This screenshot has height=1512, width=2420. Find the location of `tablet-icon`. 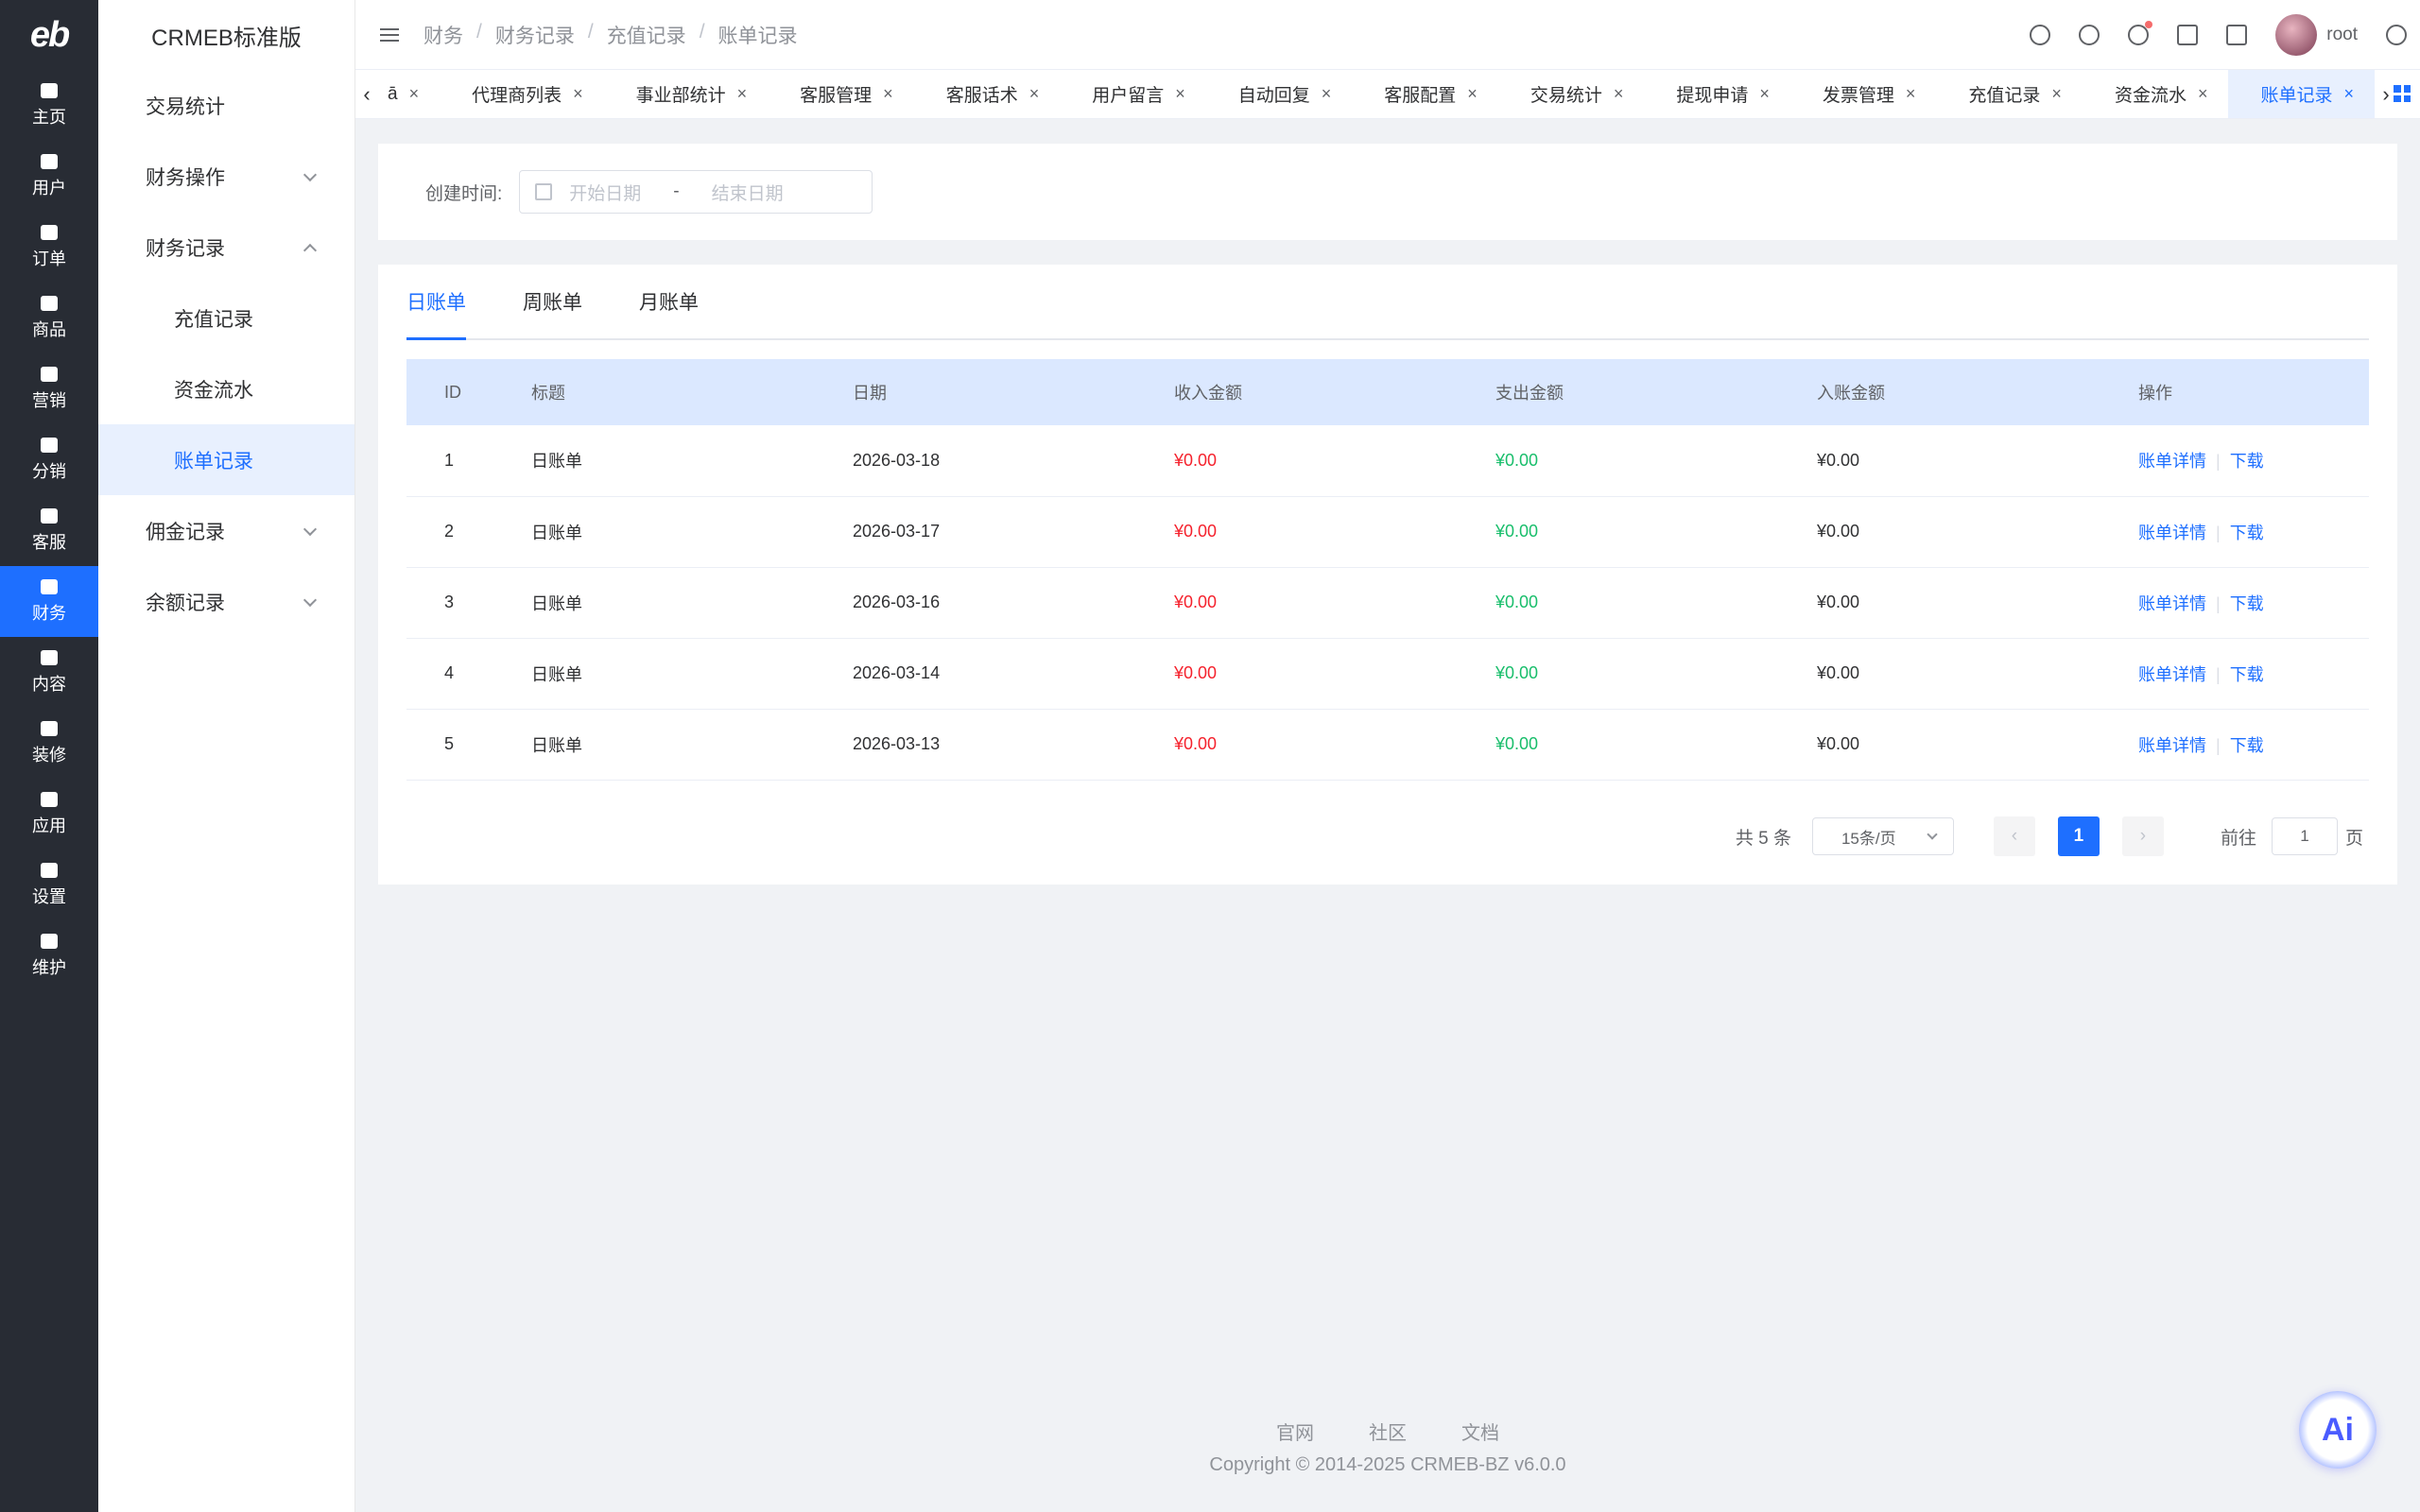

tablet-icon is located at coordinates (2237, 35).